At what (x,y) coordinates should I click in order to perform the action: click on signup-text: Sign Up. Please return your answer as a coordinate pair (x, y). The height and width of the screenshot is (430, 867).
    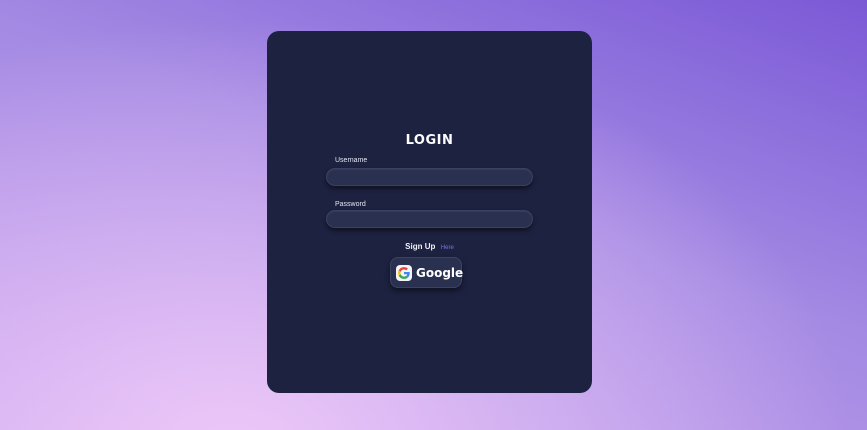
    Looking at the image, I should click on (420, 246).